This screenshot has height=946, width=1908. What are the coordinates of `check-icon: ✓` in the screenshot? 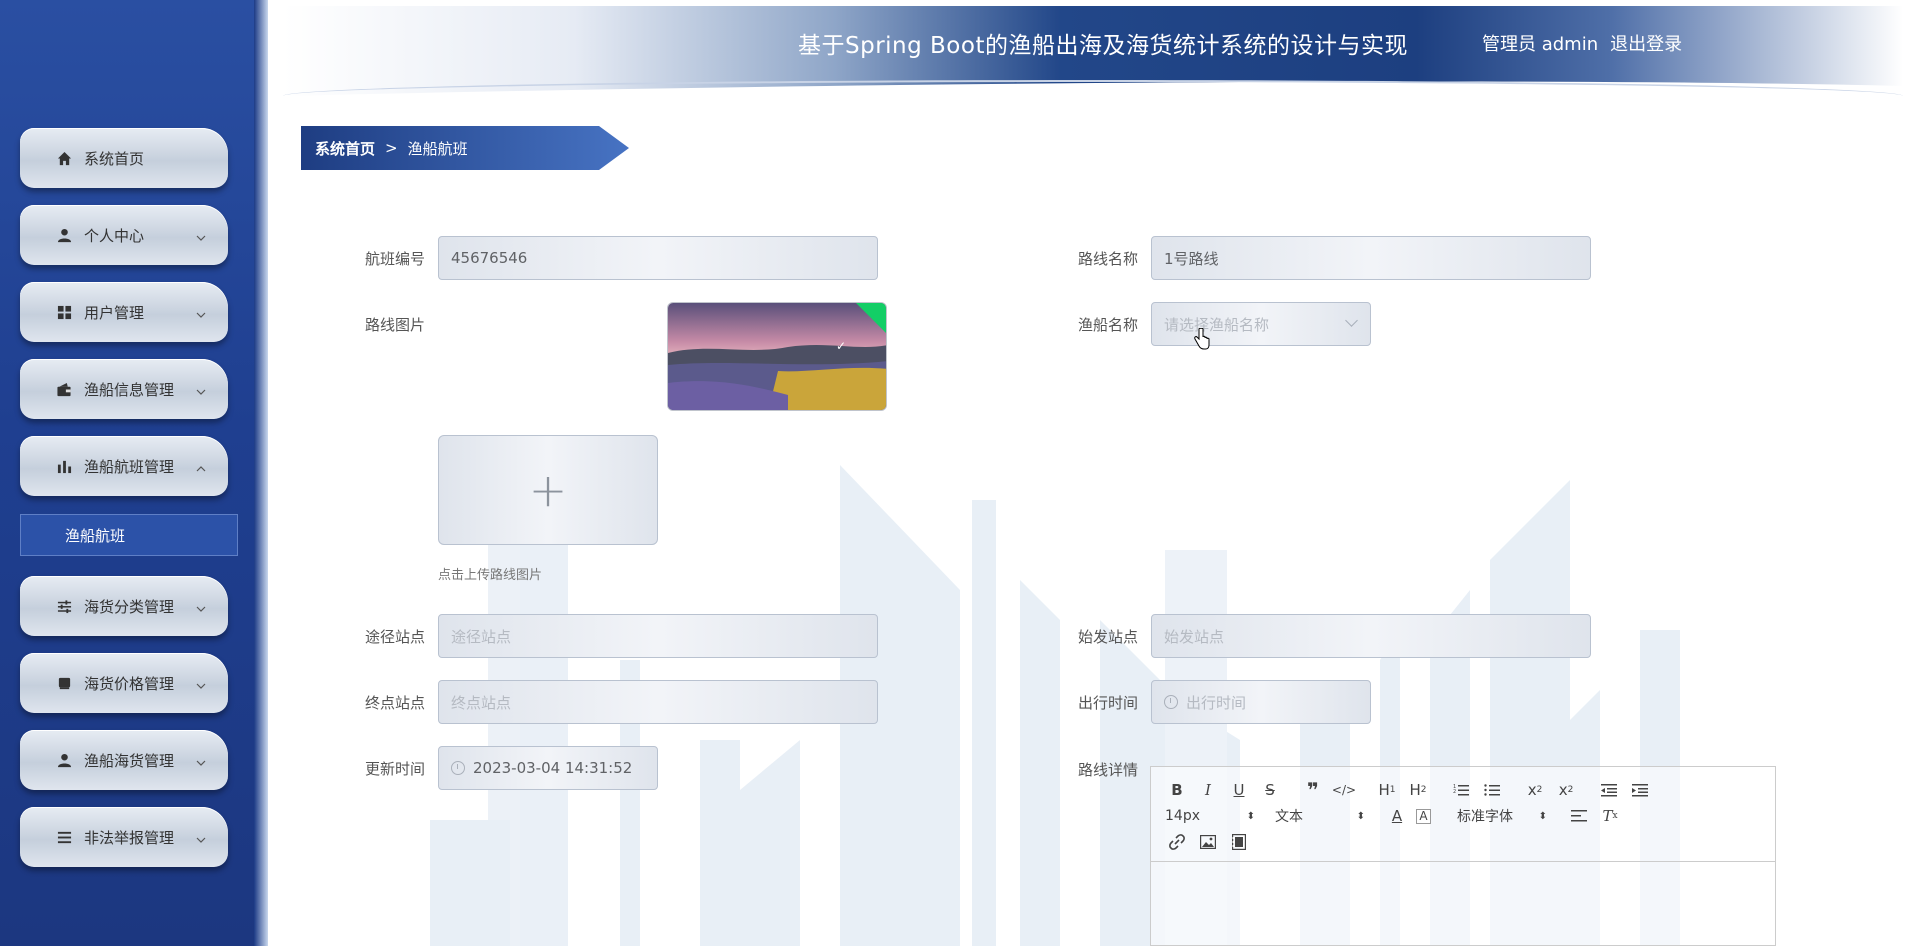 It's located at (840, 346).